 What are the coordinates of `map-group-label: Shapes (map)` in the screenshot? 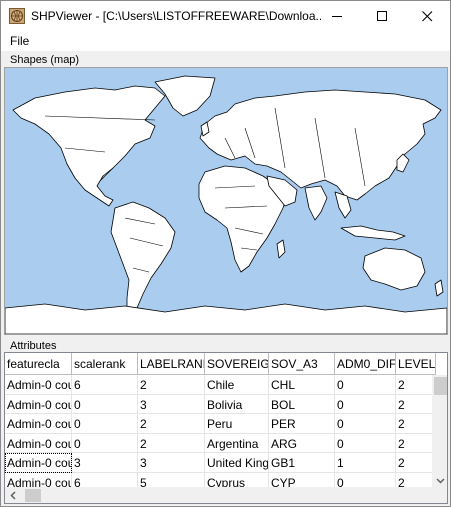 It's located at (45, 60).